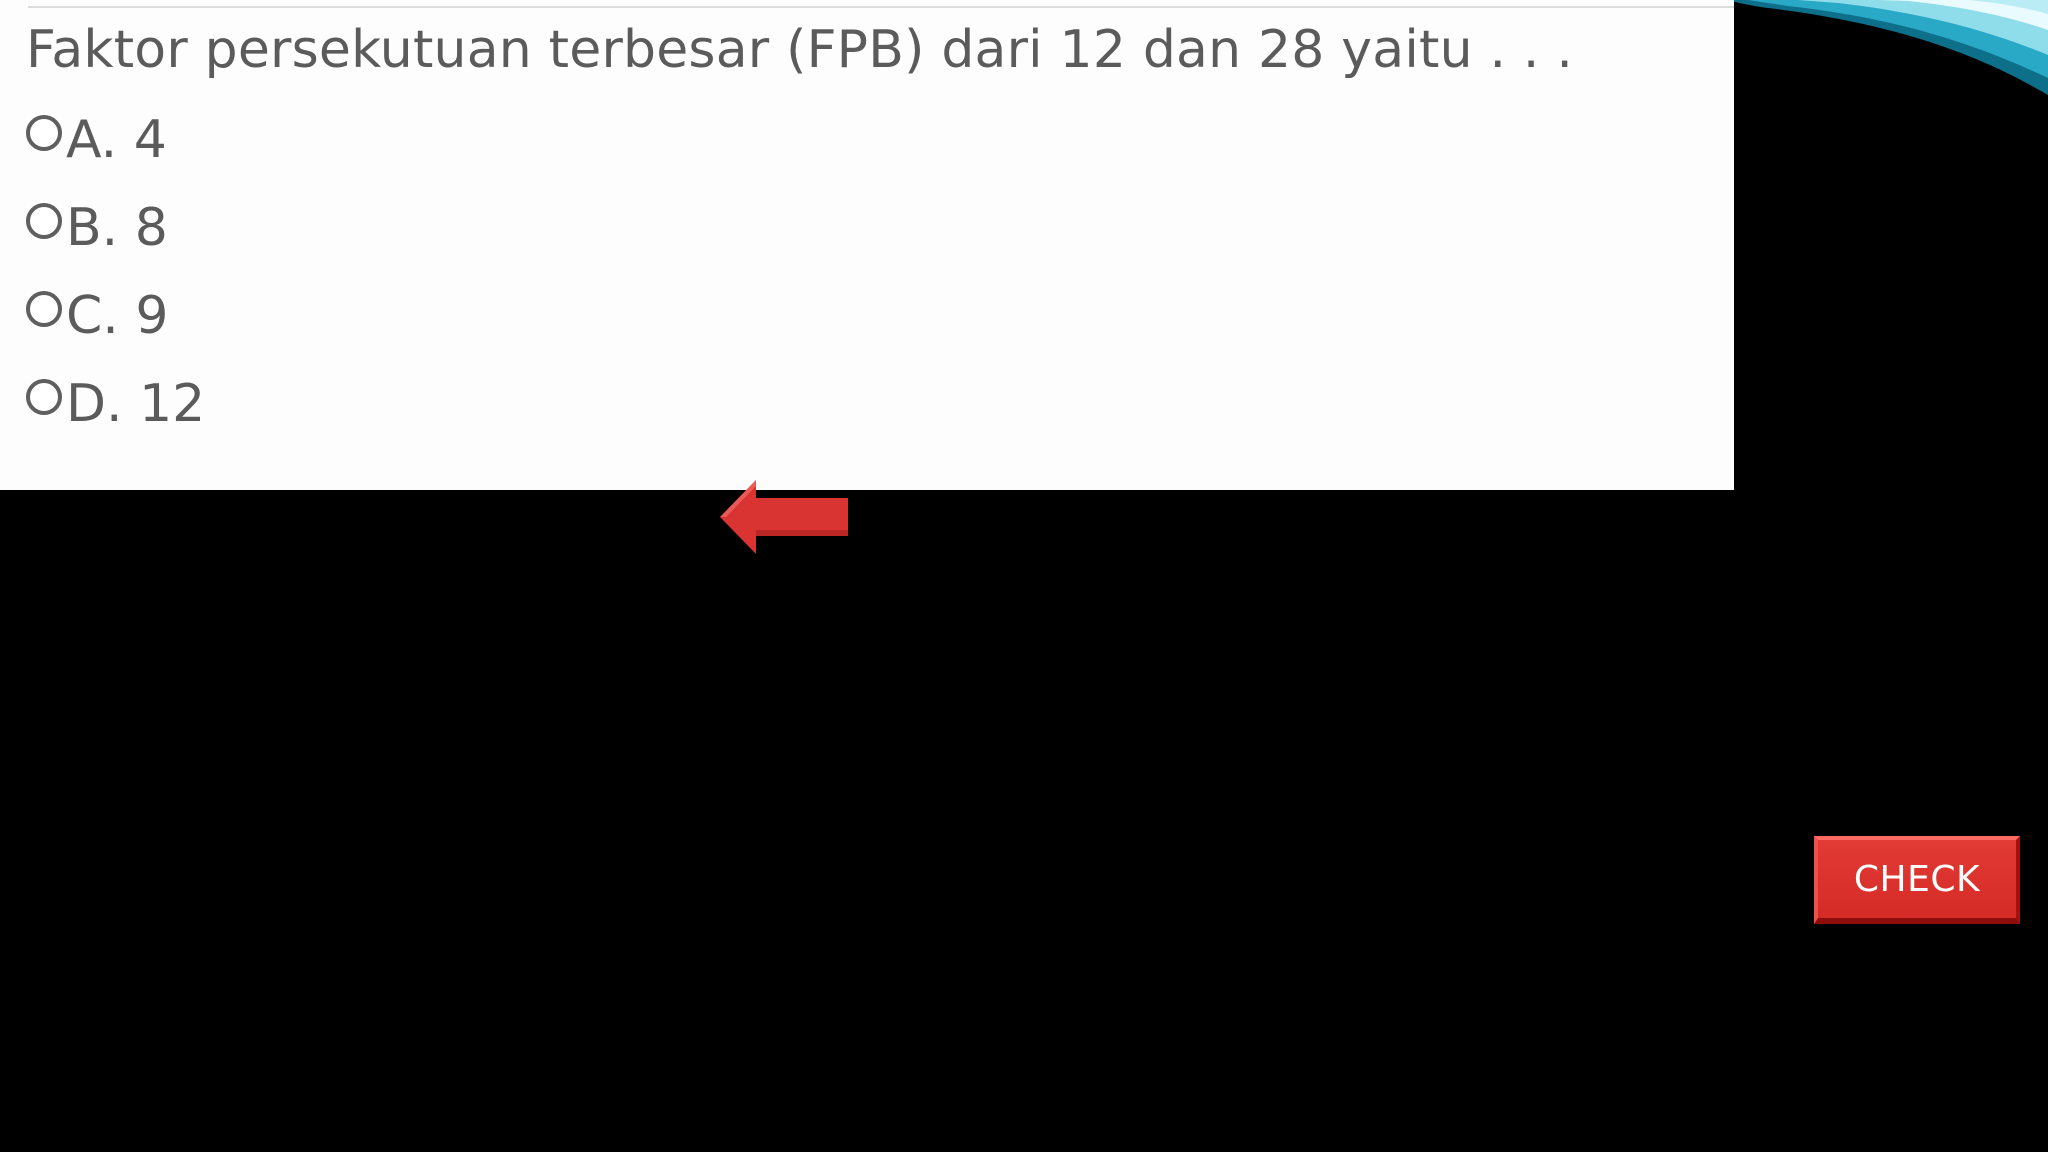 This screenshot has height=1152, width=2048. Describe the element at coordinates (881, 4) in the screenshot. I see `top-divider` at that location.